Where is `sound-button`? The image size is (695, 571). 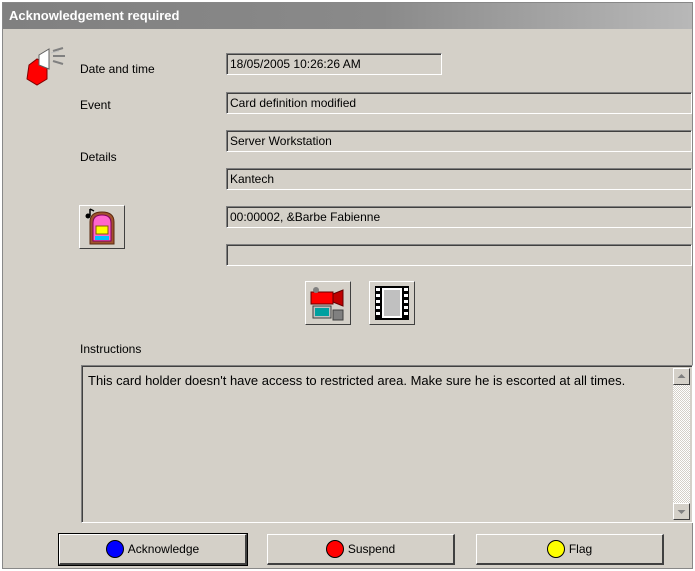 sound-button is located at coordinates (102, 227).